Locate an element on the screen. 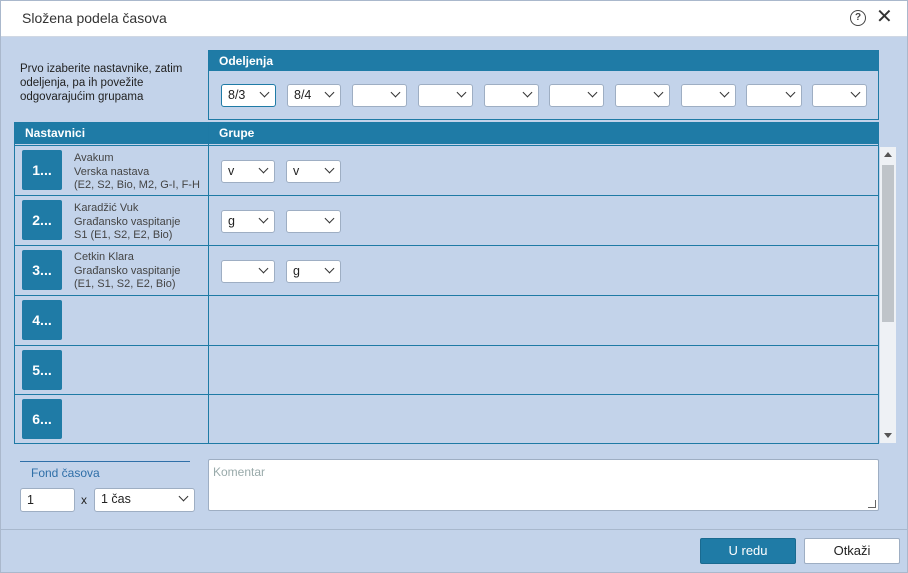 The image size is (908, 573). scroll-up-icon is located at coordinates (888, 154).